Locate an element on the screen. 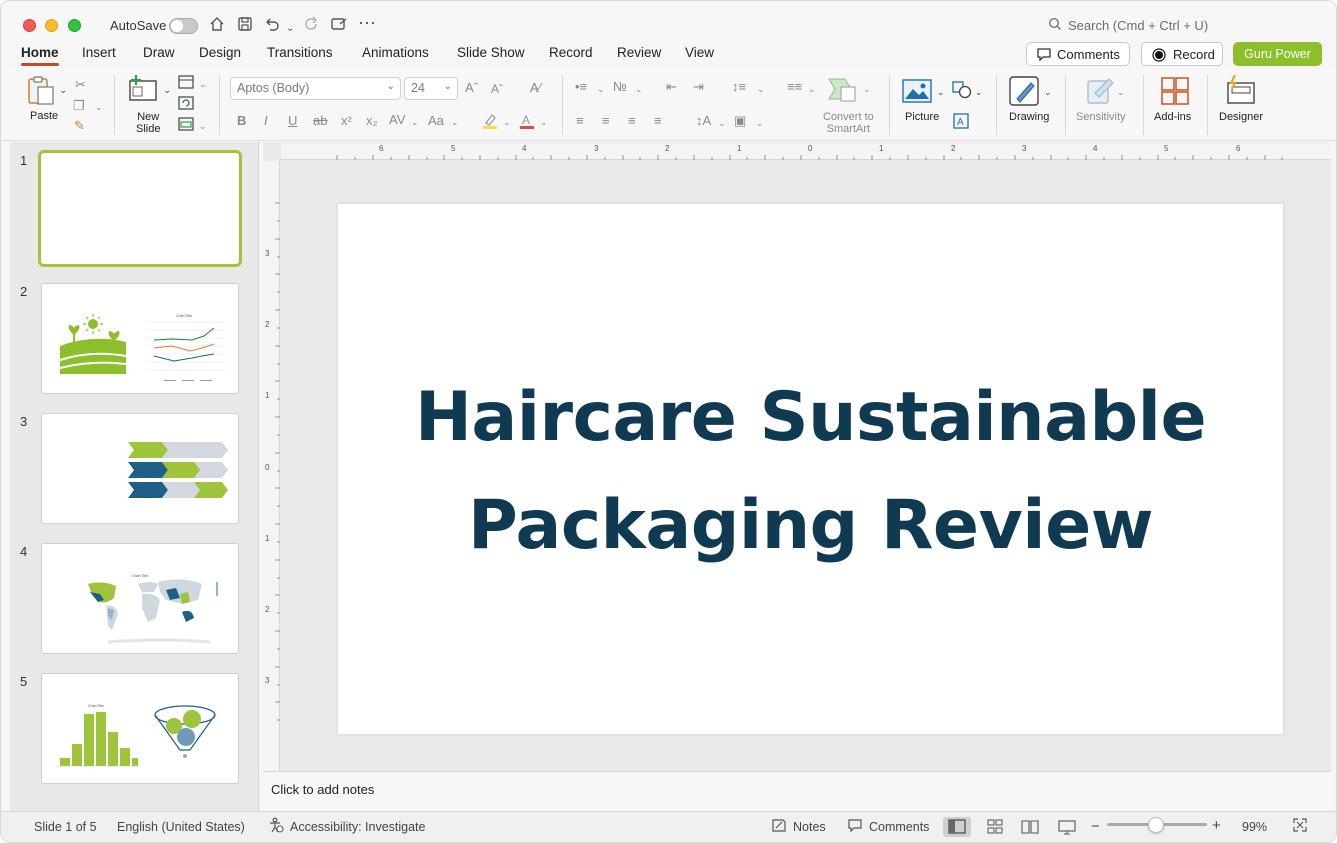 The image size is (1337, 843). line-spacing-dropdown-icon: ⌄ is located at coordinates (761, 89).